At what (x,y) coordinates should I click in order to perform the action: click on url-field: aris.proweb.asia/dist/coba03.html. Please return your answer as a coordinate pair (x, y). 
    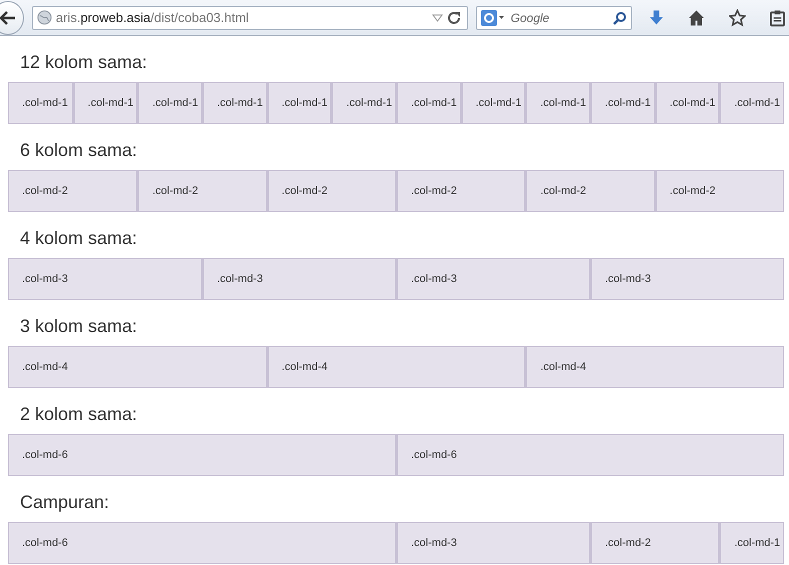
    Looking at the image, I should click on (250, 18).